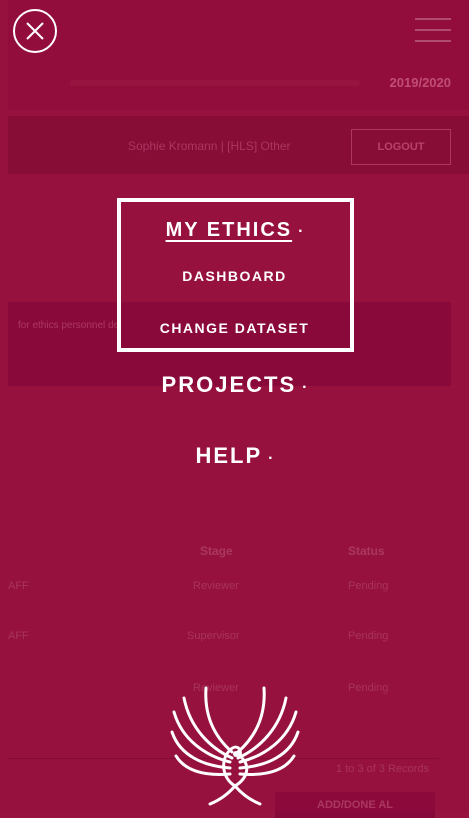 The image size is (469, 818). I want to click on phoenix-logo, so click(235, 746).